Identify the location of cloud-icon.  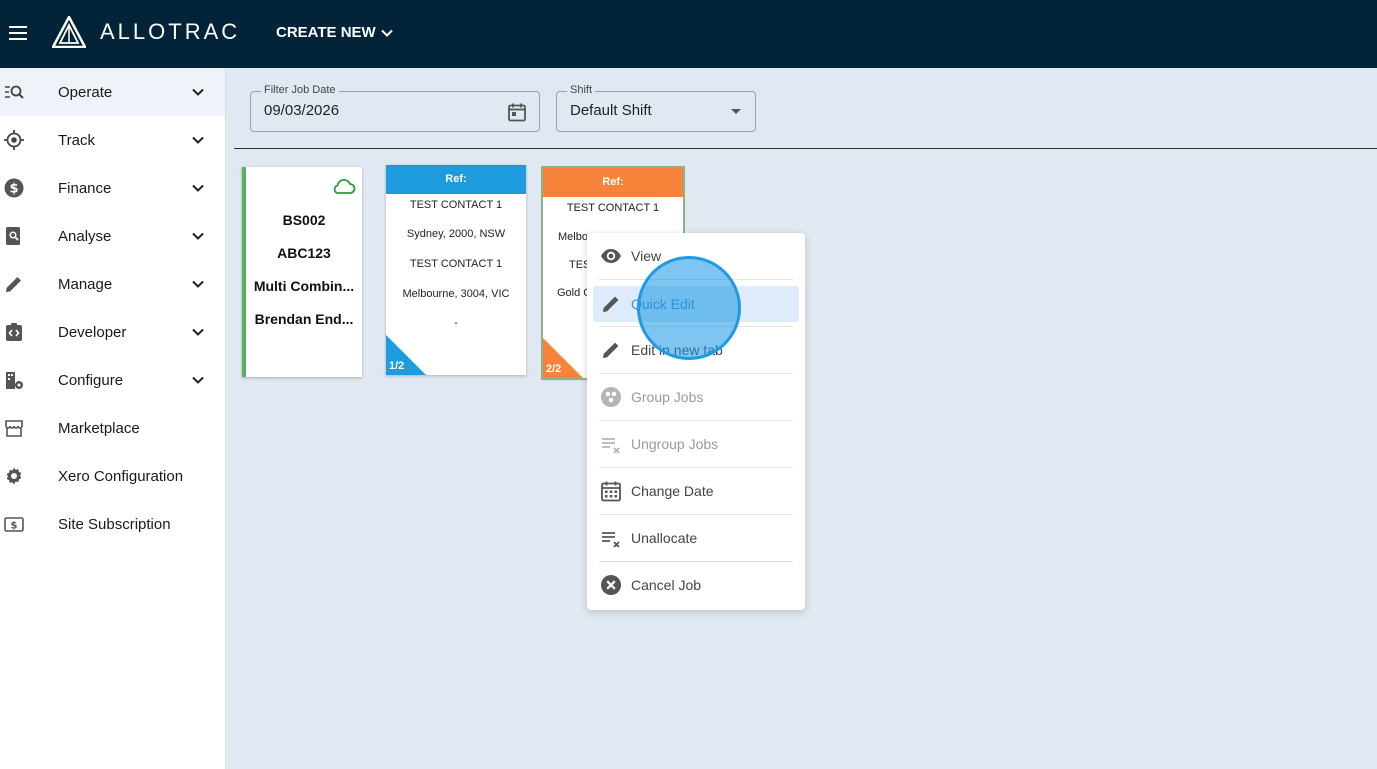
(344, 186).